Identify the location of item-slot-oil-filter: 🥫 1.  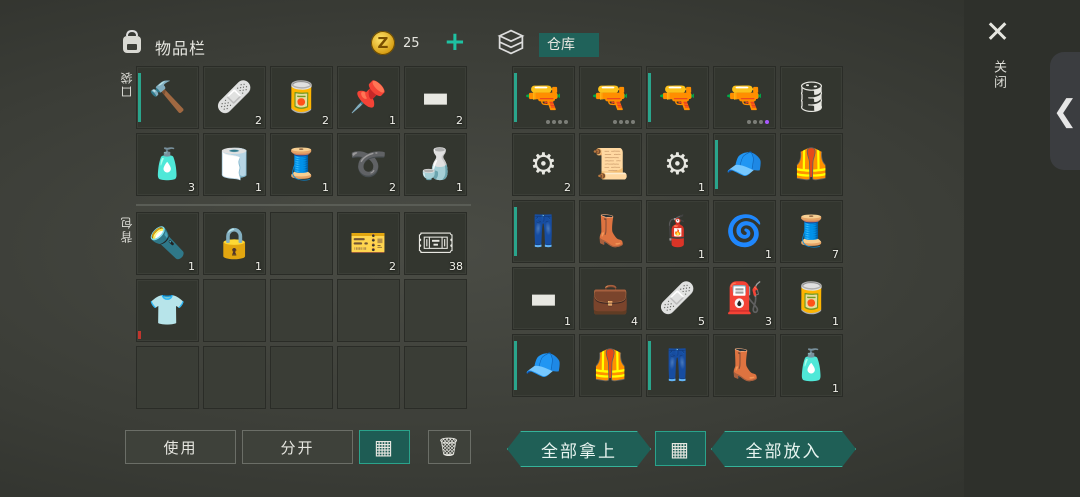
(811, 298).